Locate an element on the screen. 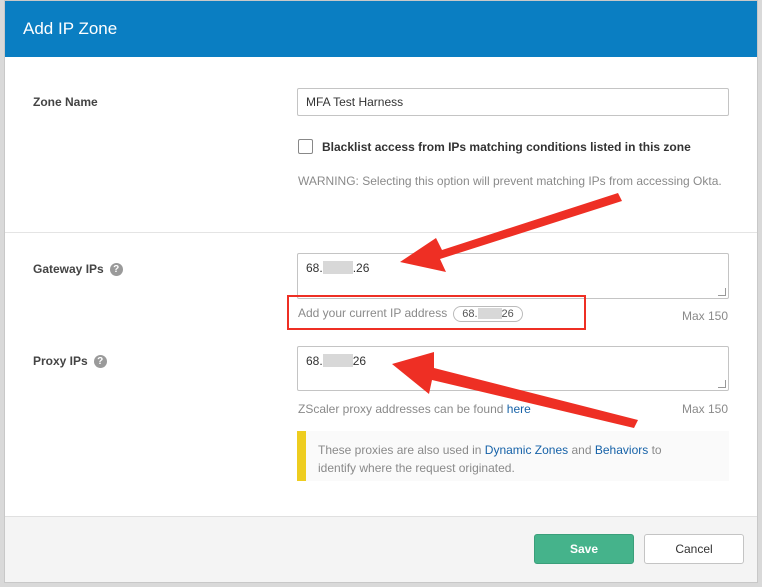  blacklist-checkbox is located at coordinates (305, 146).